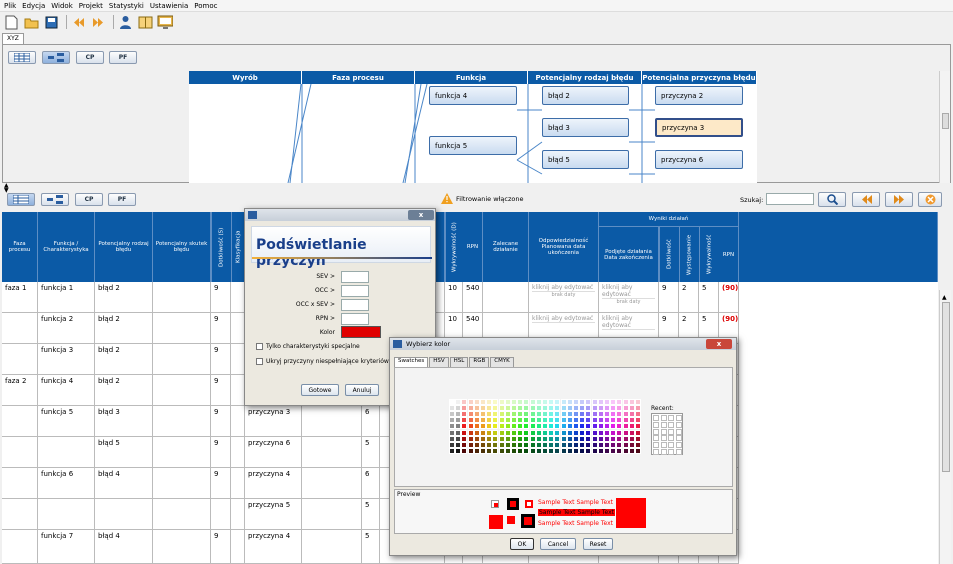  What do you see at coordinates (709, 297) in the screenshot?
I see `table-cell-wd: 5` at bounding box center [709, 297].